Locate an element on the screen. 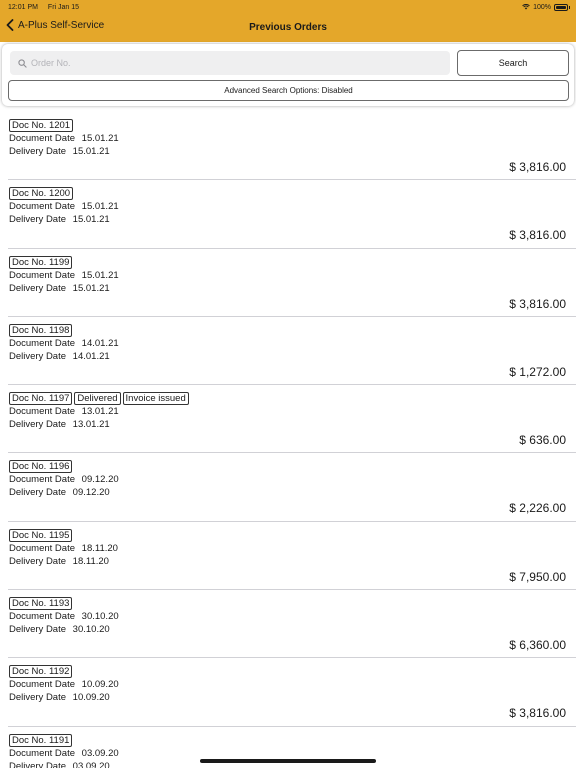 This screenshot has width=576, height=768. status-badge: Delivered is located at coordinates (97, 399).